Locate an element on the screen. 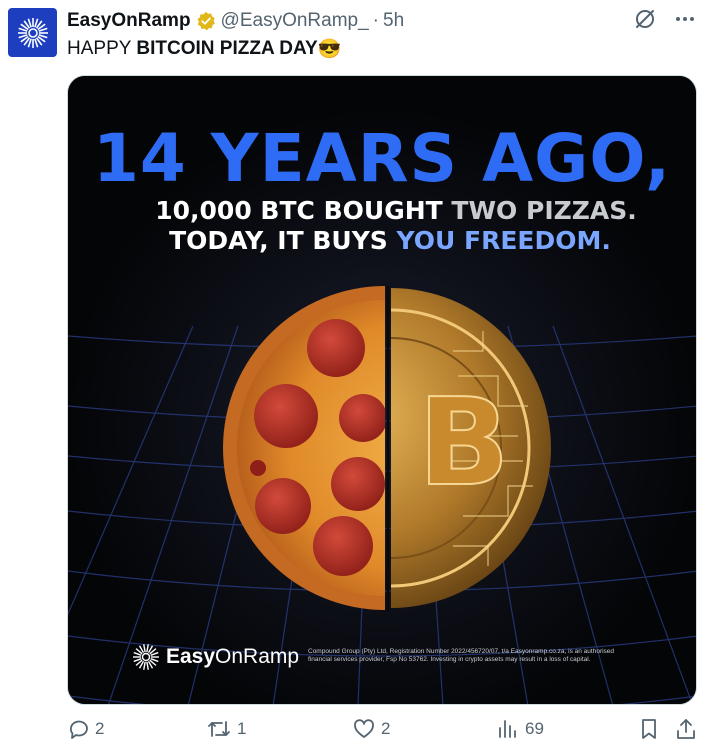  svg-text: B is located at coordinates (463, 443).